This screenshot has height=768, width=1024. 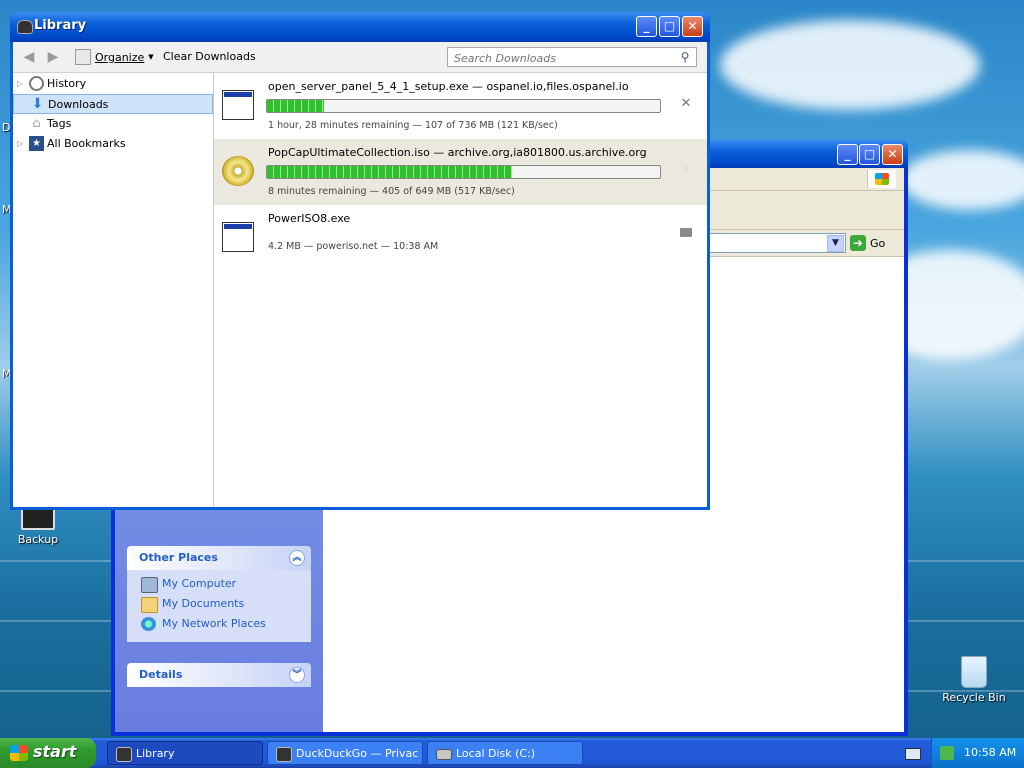 I want to click on sidebar-item-downloads: ⬇ Downloads, so click(x=113, y=104).